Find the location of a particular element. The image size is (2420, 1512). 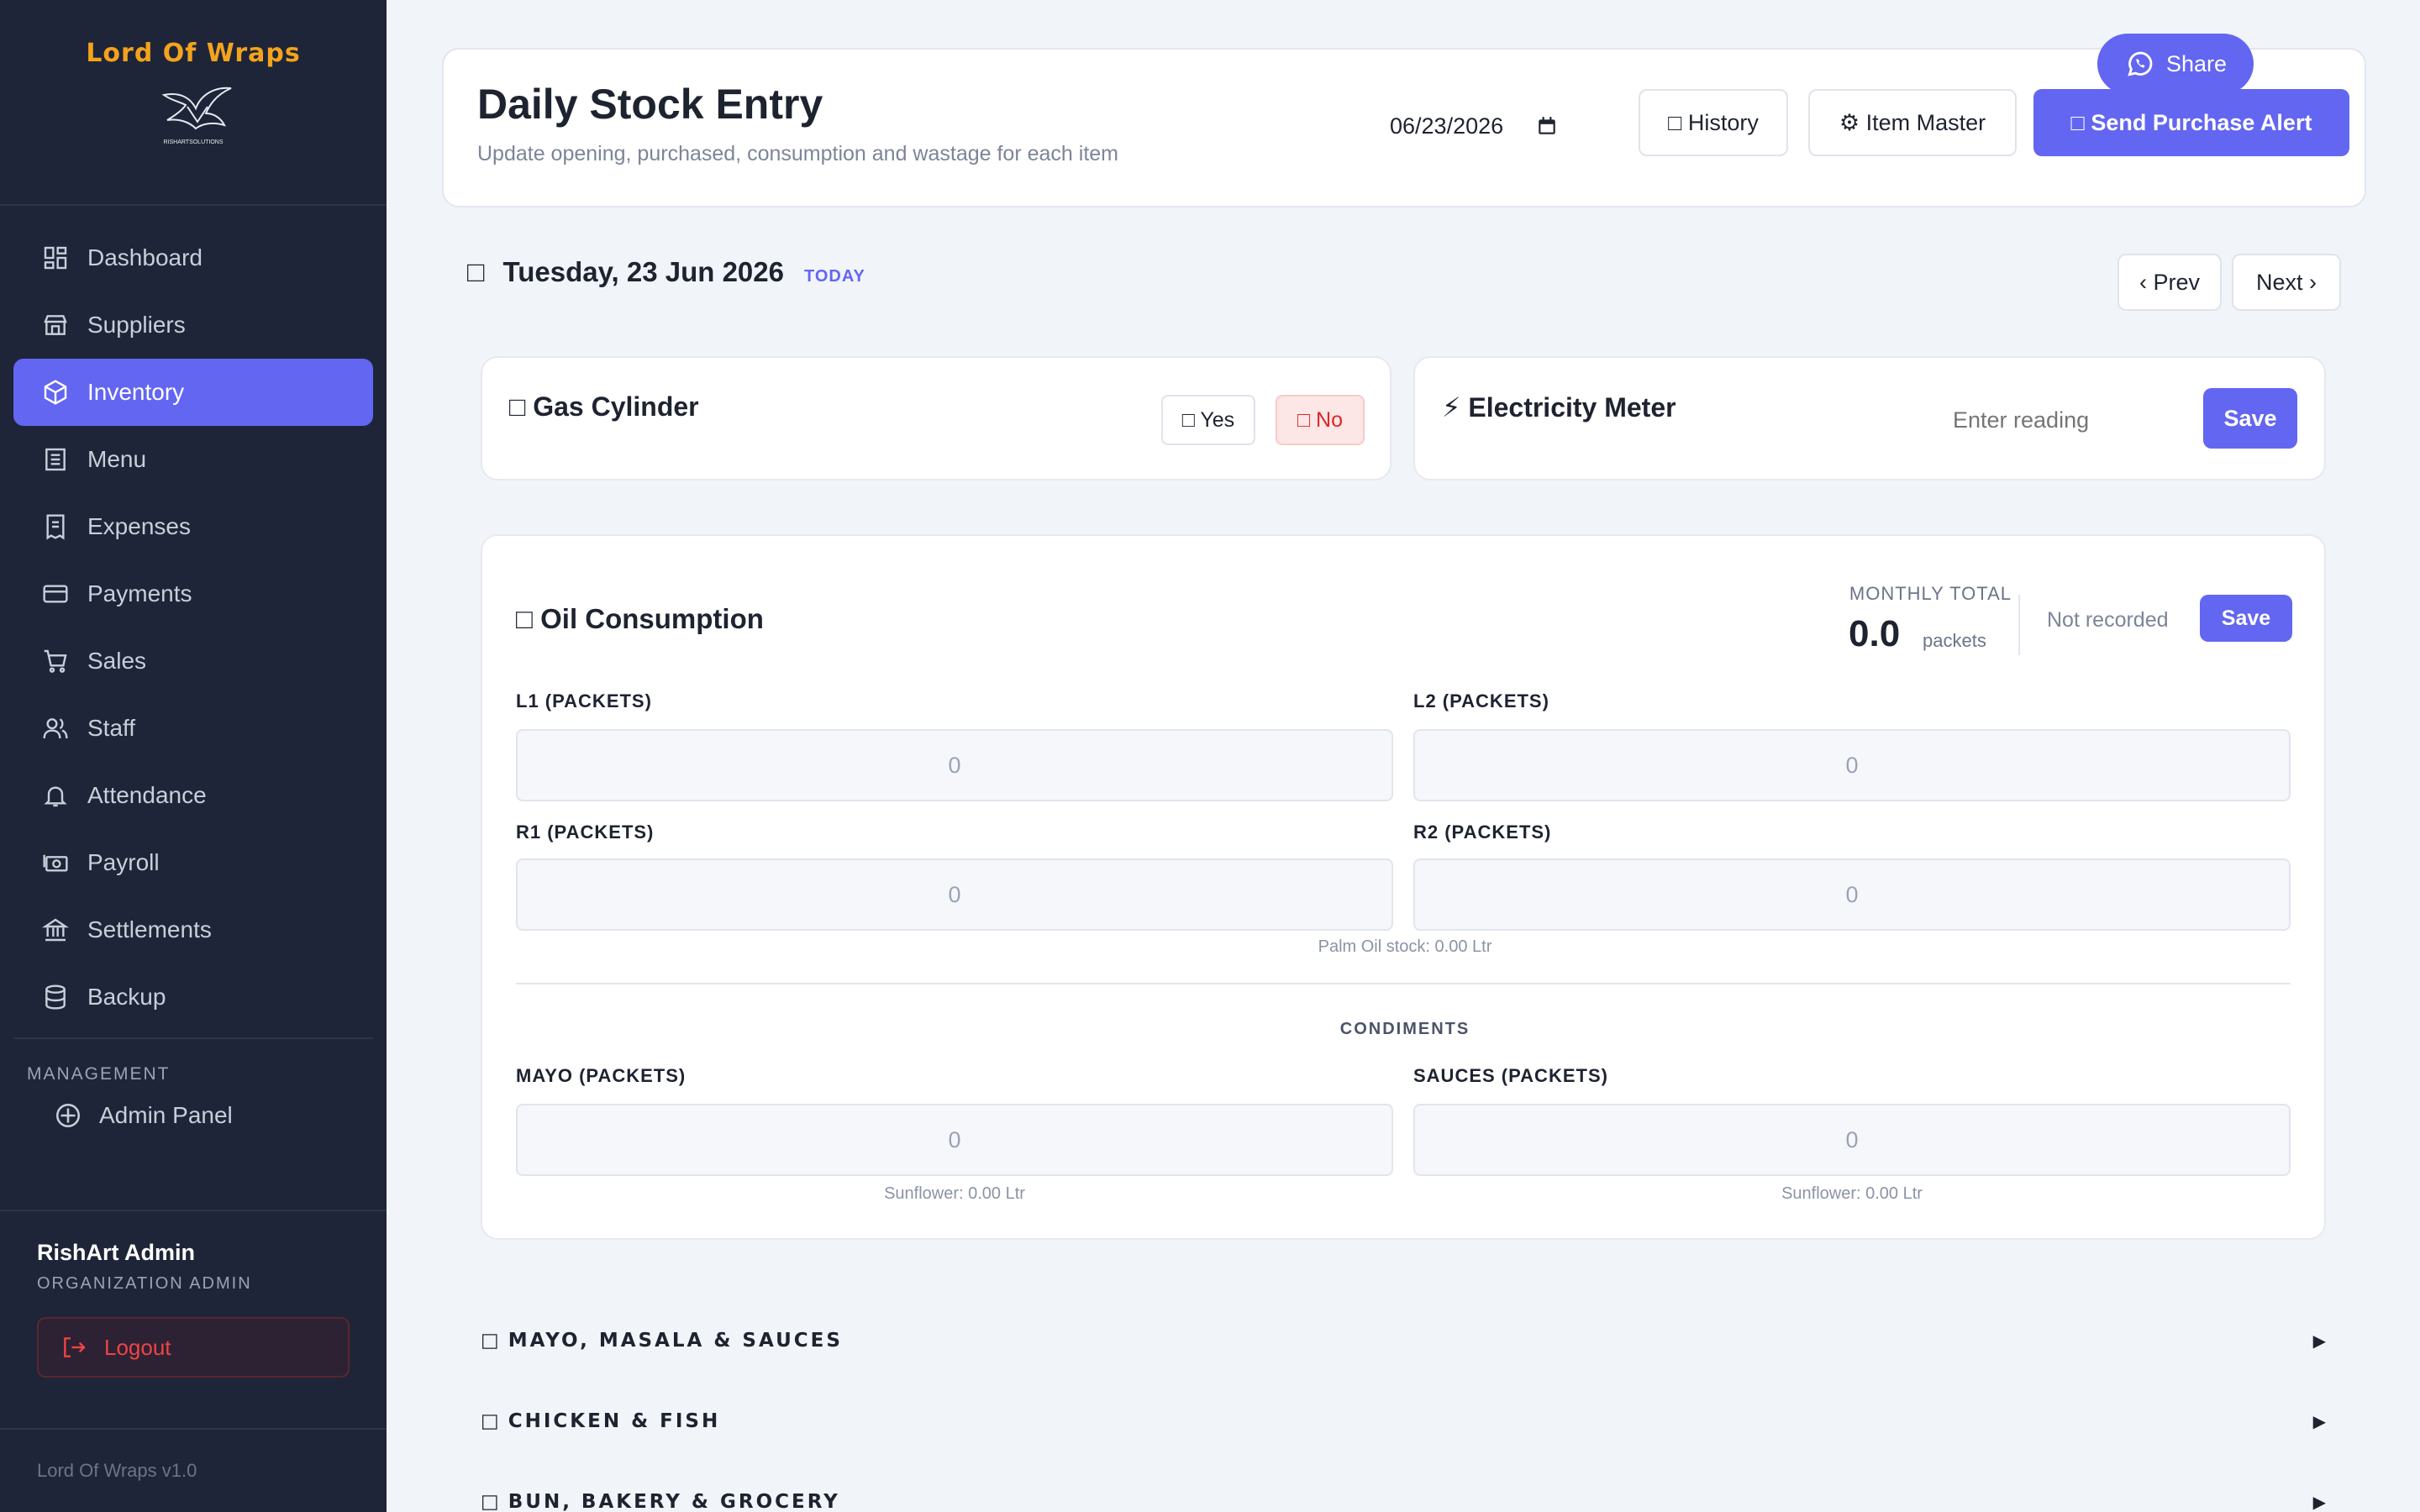

l1-label: L1 (PACKETS) is located at coordinates (584, 700).